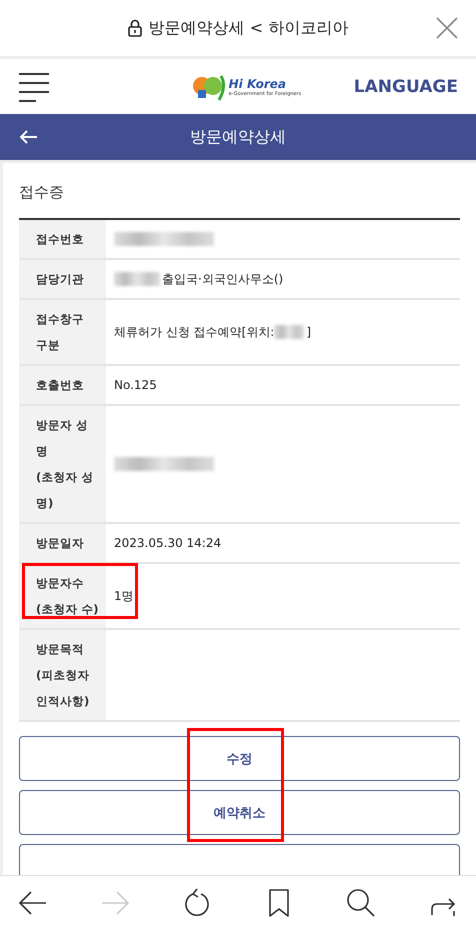 This screenshot has height=930, width=476. I want to click on language-button: LANGUAGE, so click(406, 86).